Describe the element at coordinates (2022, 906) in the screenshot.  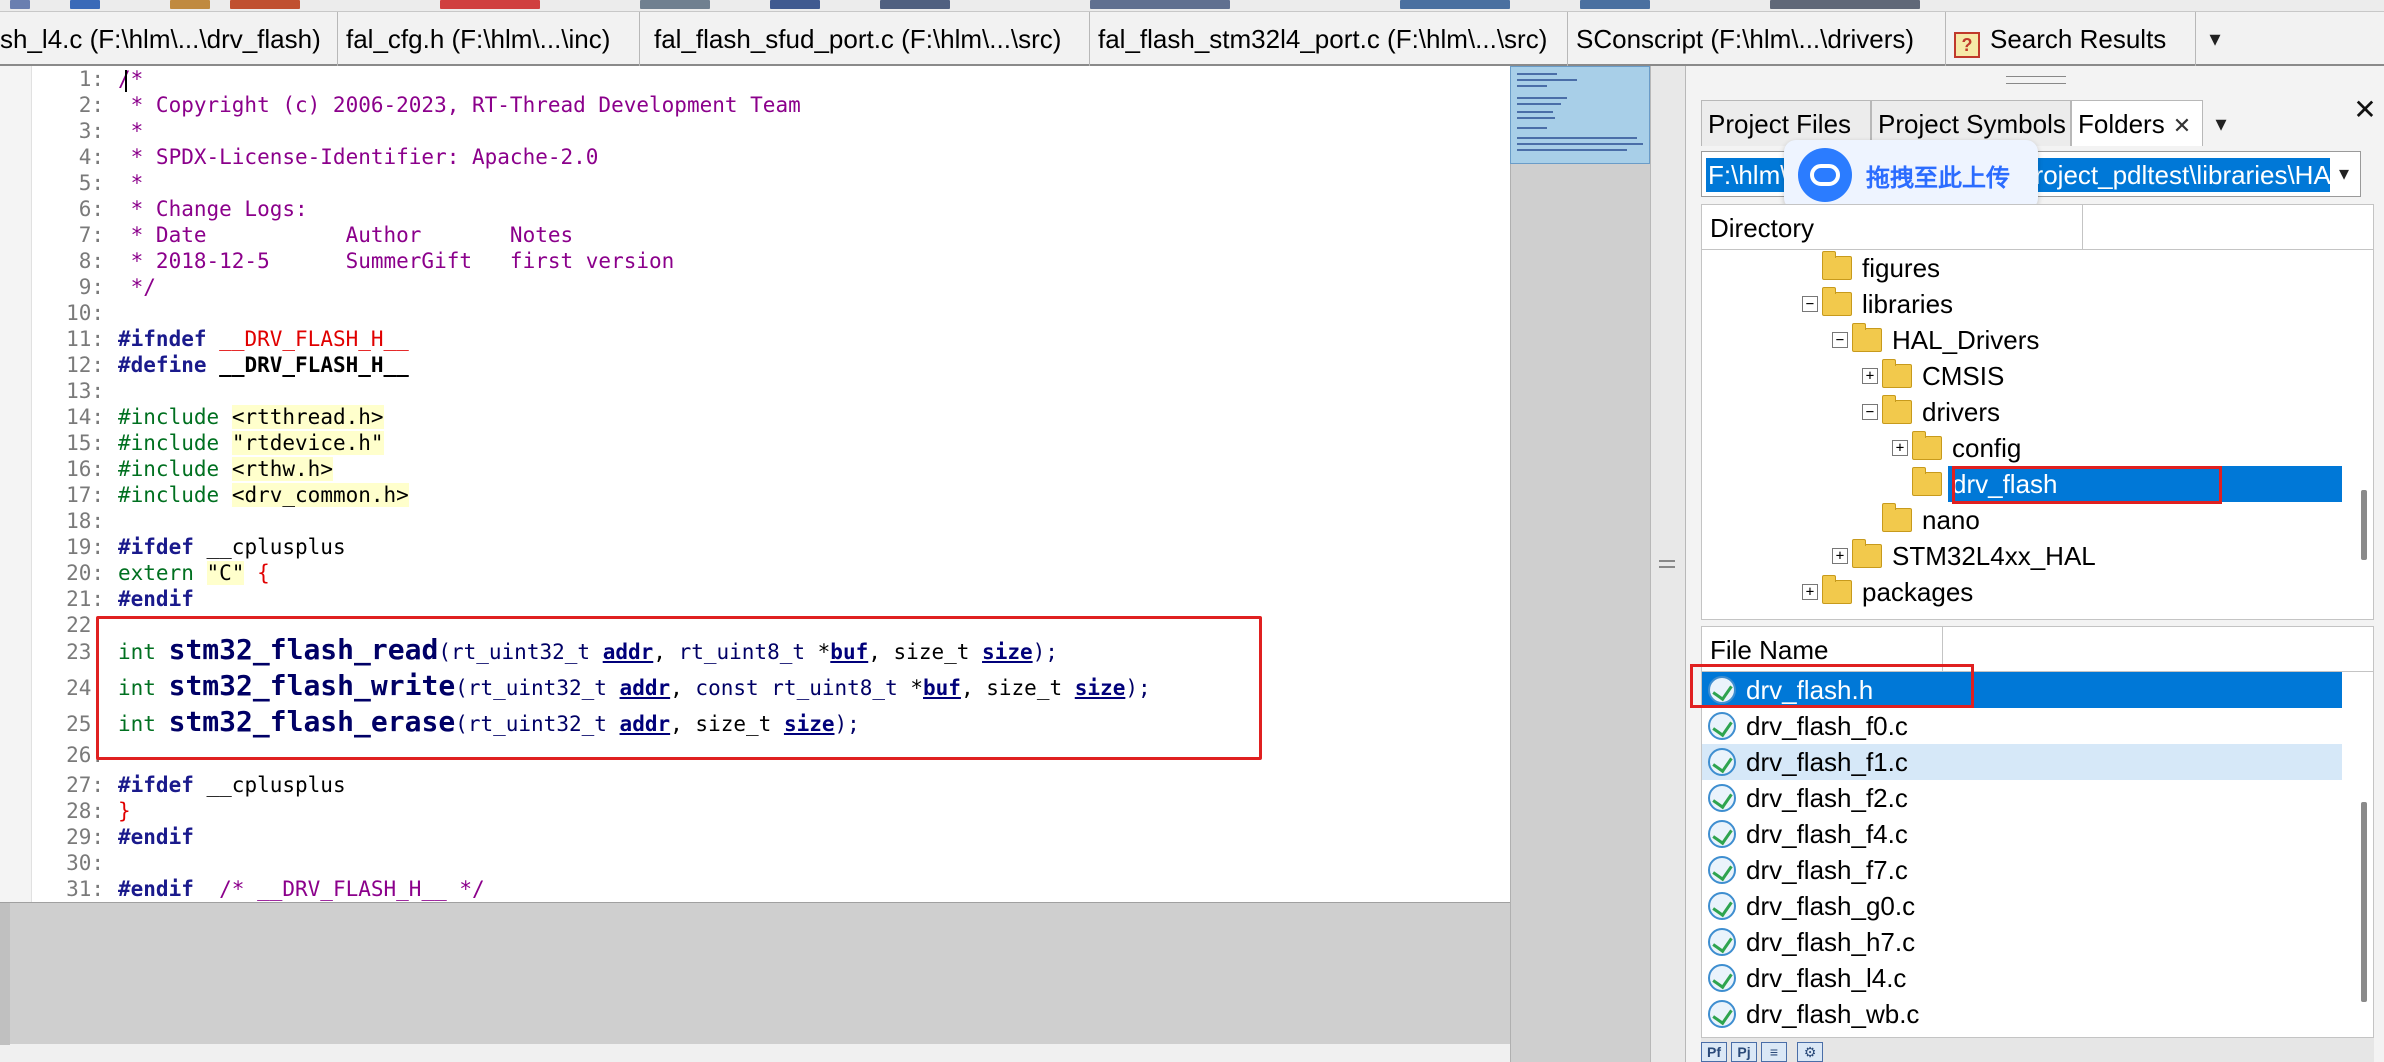
I see `file-item-drv-flash-g0: drv_flash_g0.c` at that location.